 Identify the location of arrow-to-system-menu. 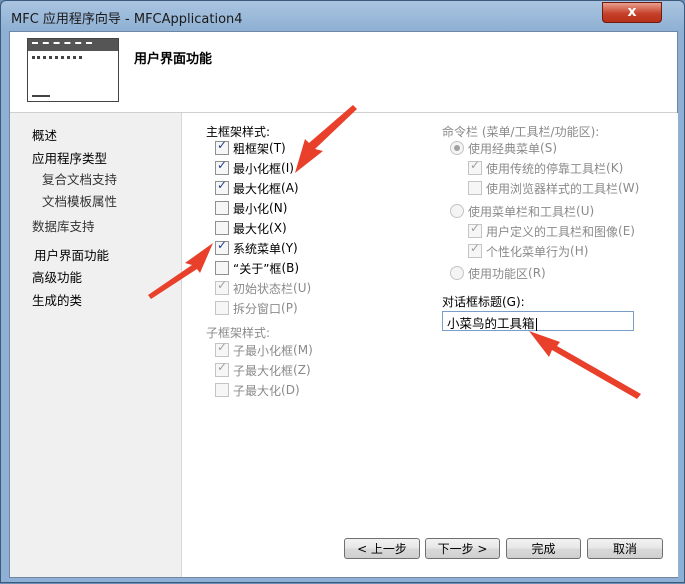
(180, 271).